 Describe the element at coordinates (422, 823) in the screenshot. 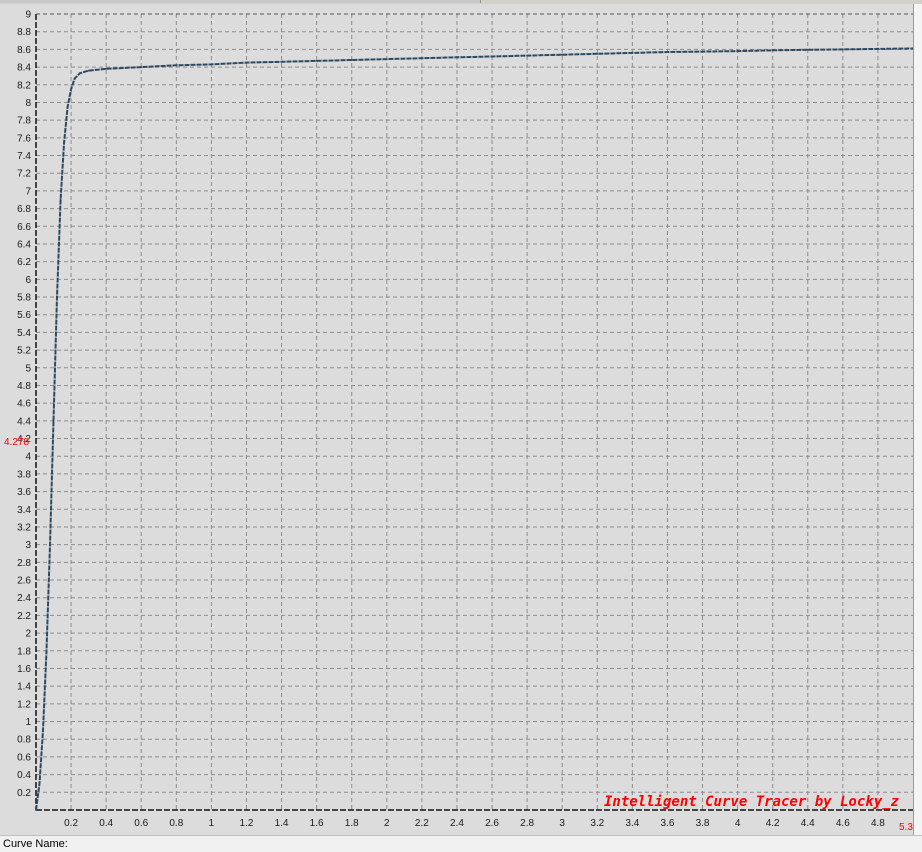

I see `x-tick-label: 2.2` at that location.